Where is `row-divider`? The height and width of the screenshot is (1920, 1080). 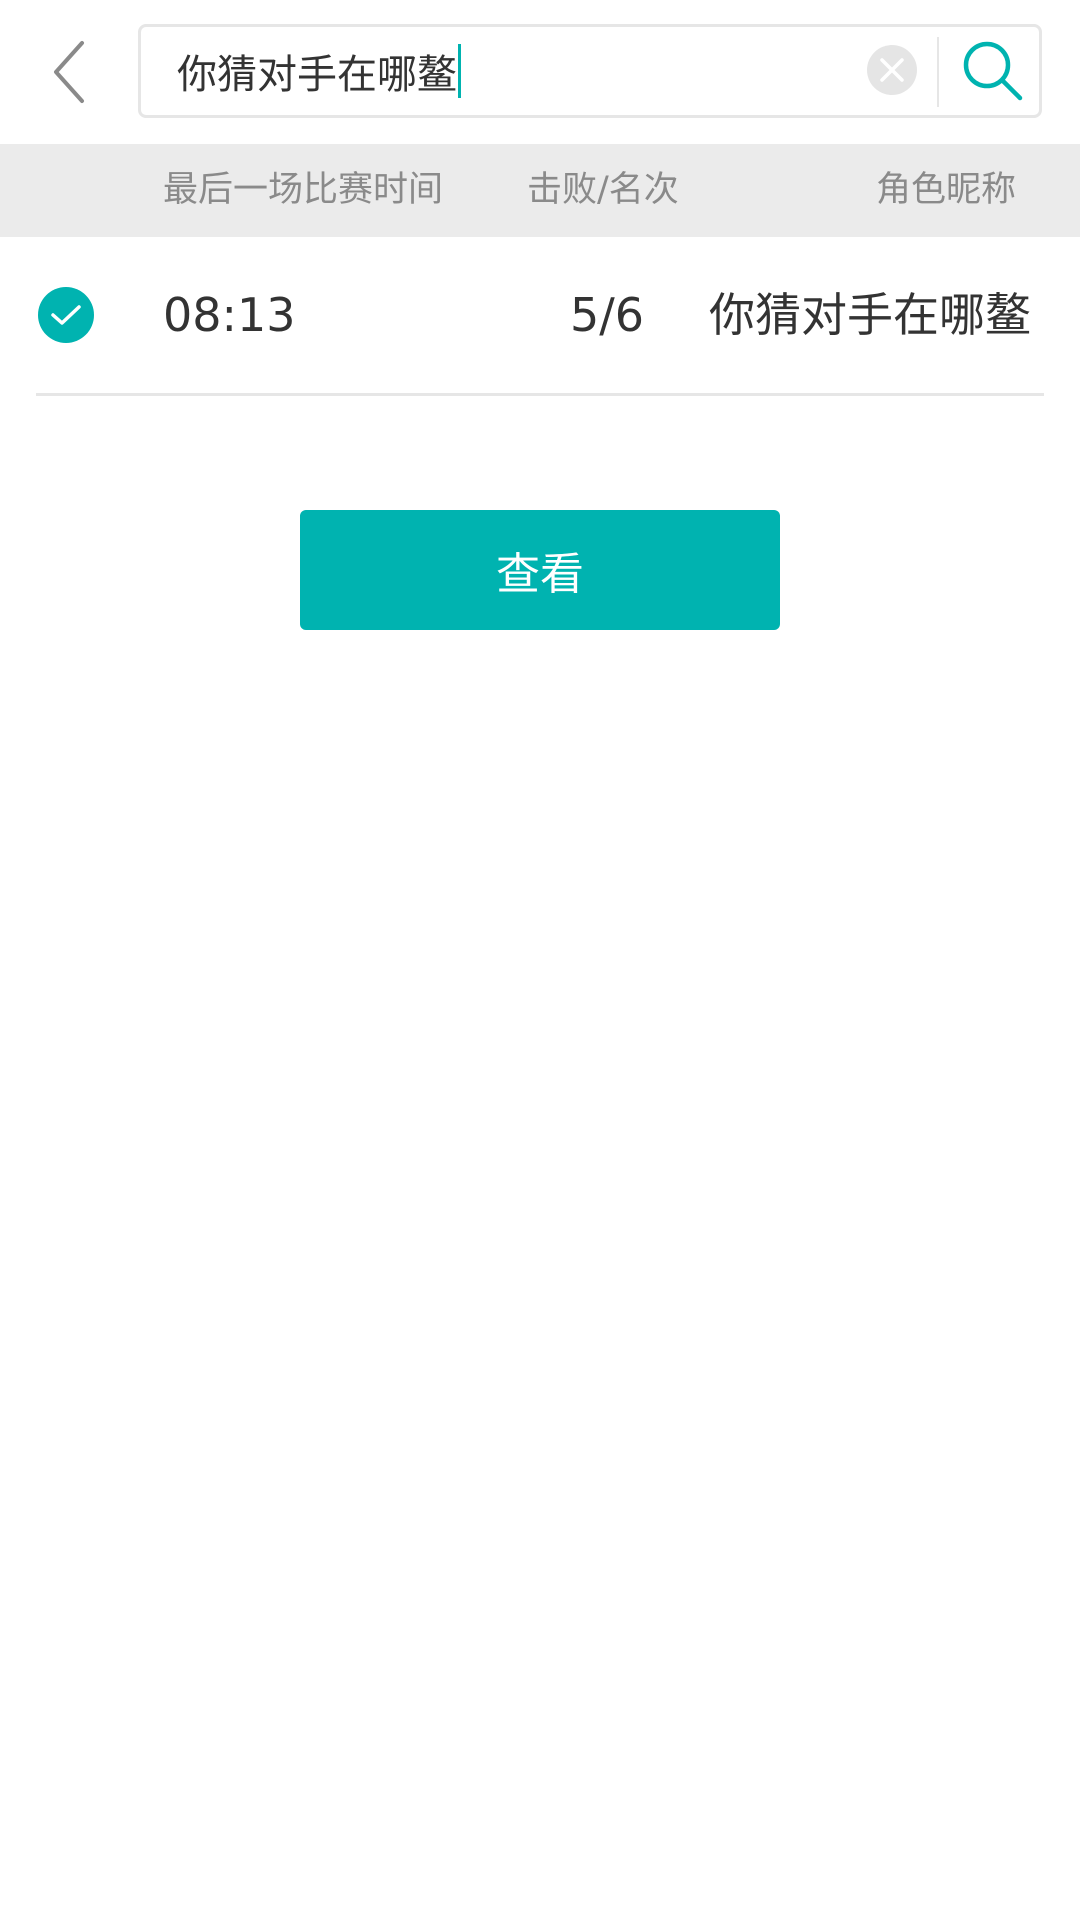 row-divider is located at coordinates (540, 394).